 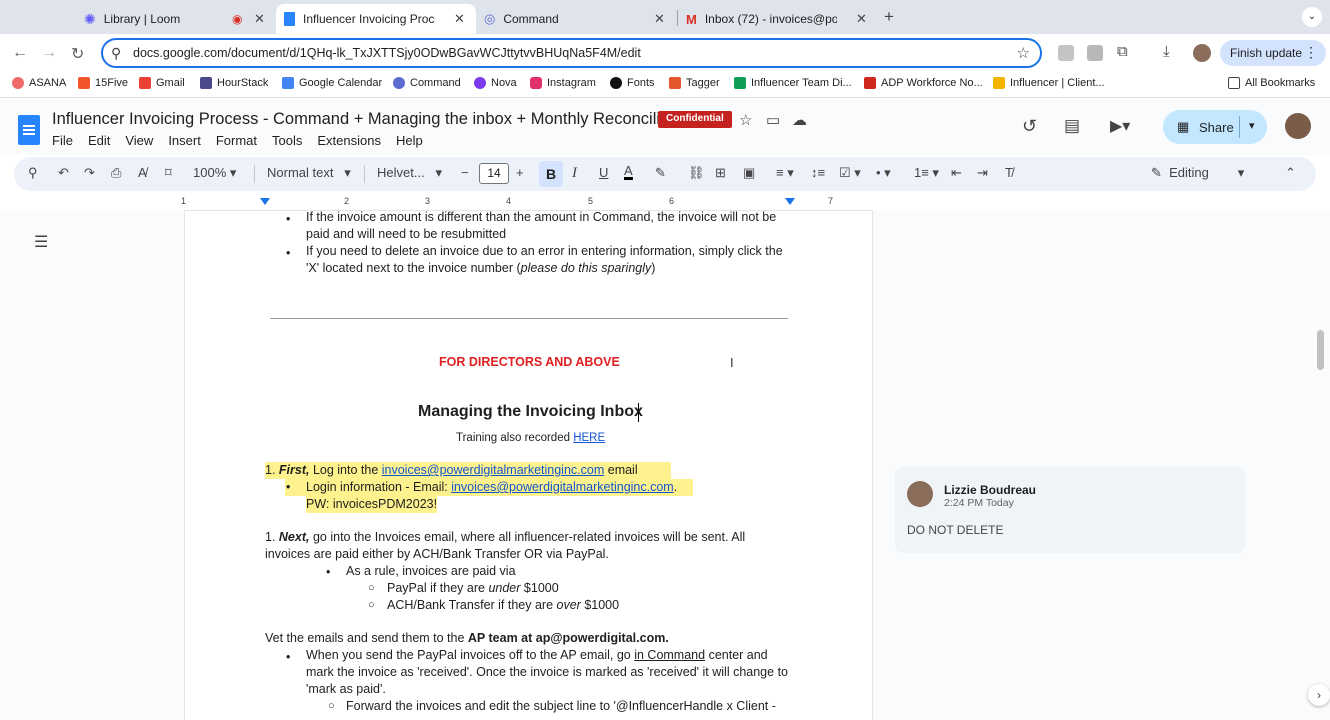 I want to click on move-folder-icon: ▭, so click(x=773, y=120).